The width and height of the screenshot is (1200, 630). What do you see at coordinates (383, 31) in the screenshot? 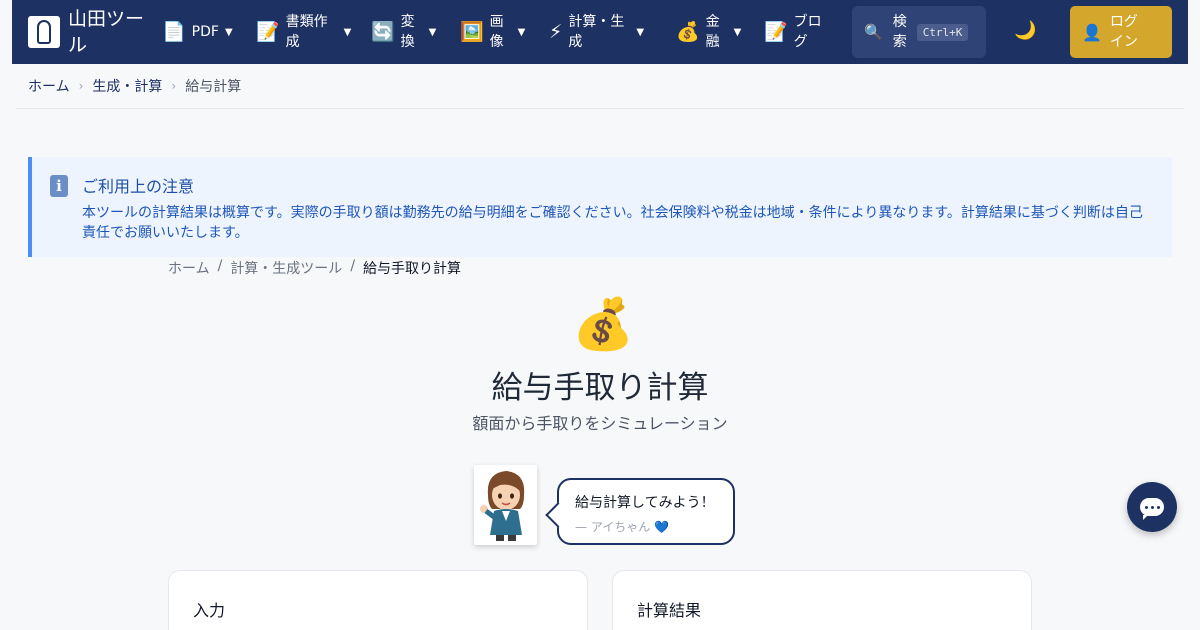
I see `convert-icon: 🔄` at bounding box center [383, 31].